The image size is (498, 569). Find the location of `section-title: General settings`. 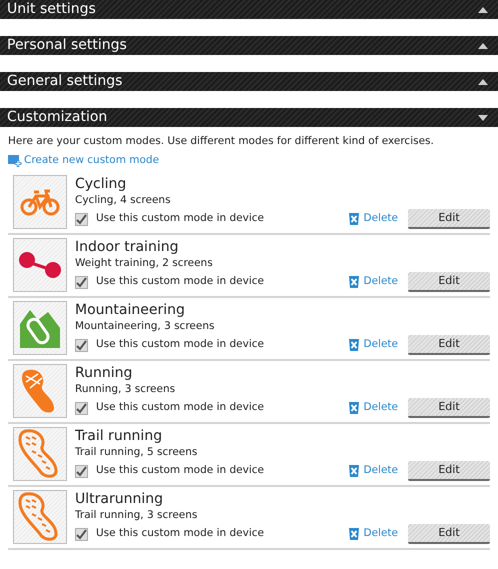

section-title: General settings is located at coordinates (64, 81).